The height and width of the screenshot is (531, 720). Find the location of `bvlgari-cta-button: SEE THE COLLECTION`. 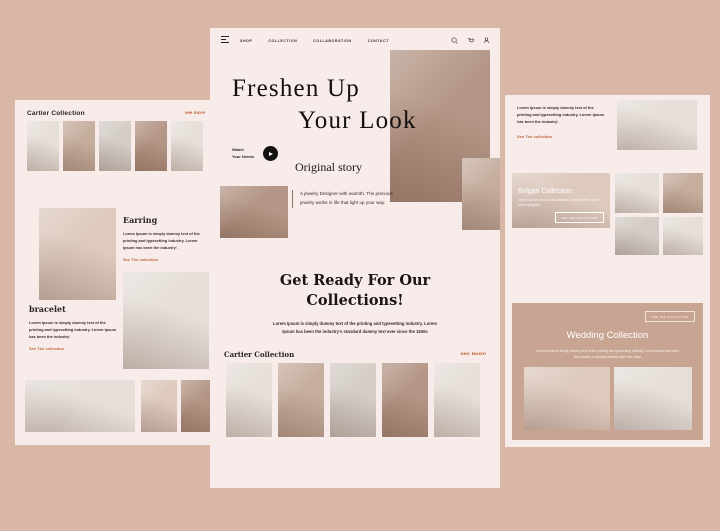

bvlgari-cta-button: SEE THE COLLECTION is located at coordinates (579, 217).